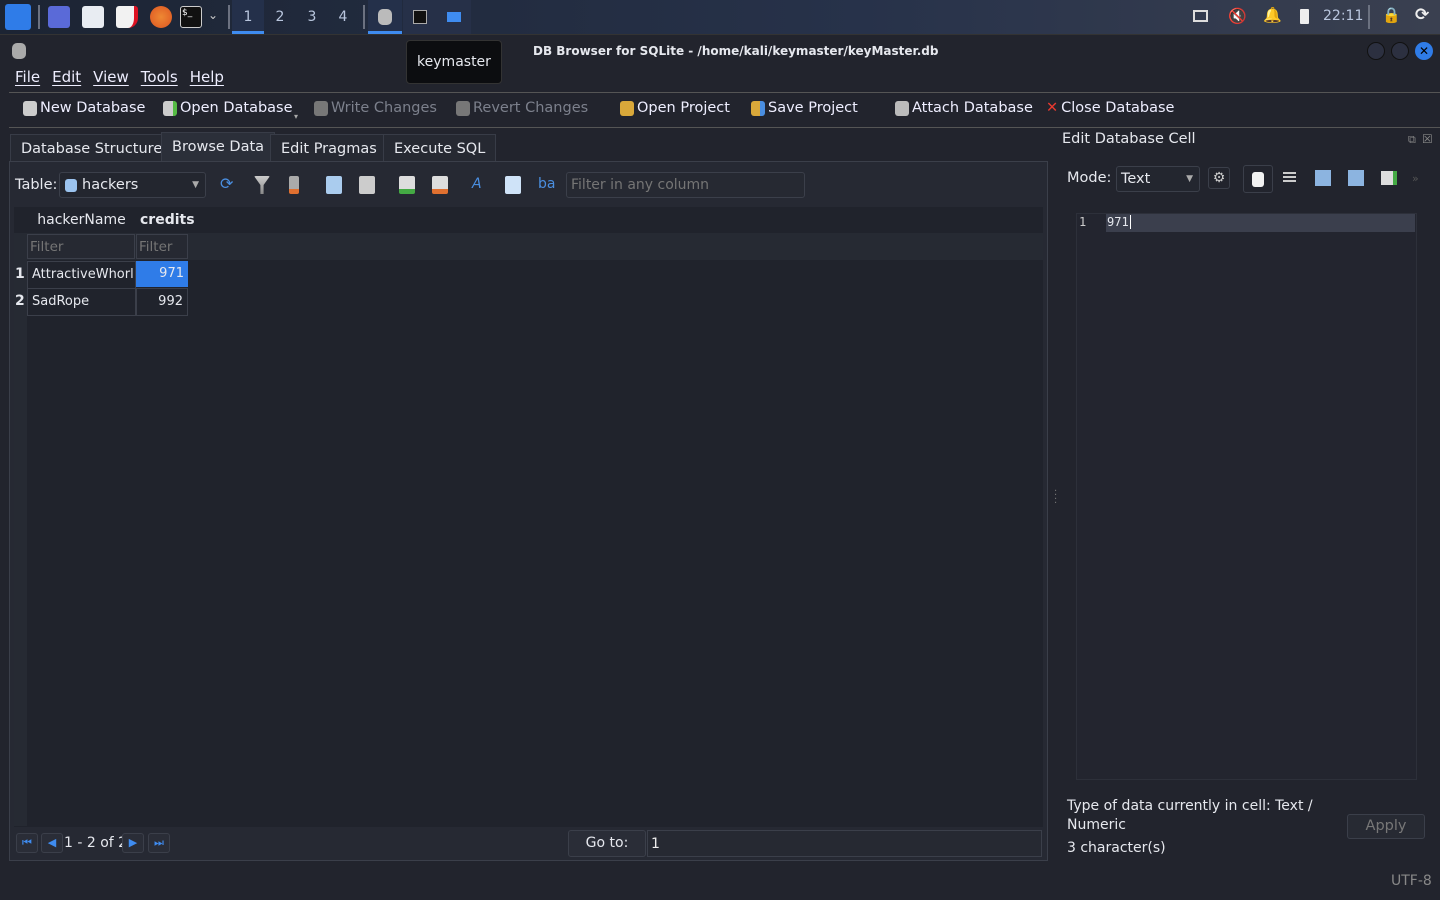  Describe the element at coordinates (1412, 140) in the screenshot. I see `float-dock-icon: ⧉` at that location.